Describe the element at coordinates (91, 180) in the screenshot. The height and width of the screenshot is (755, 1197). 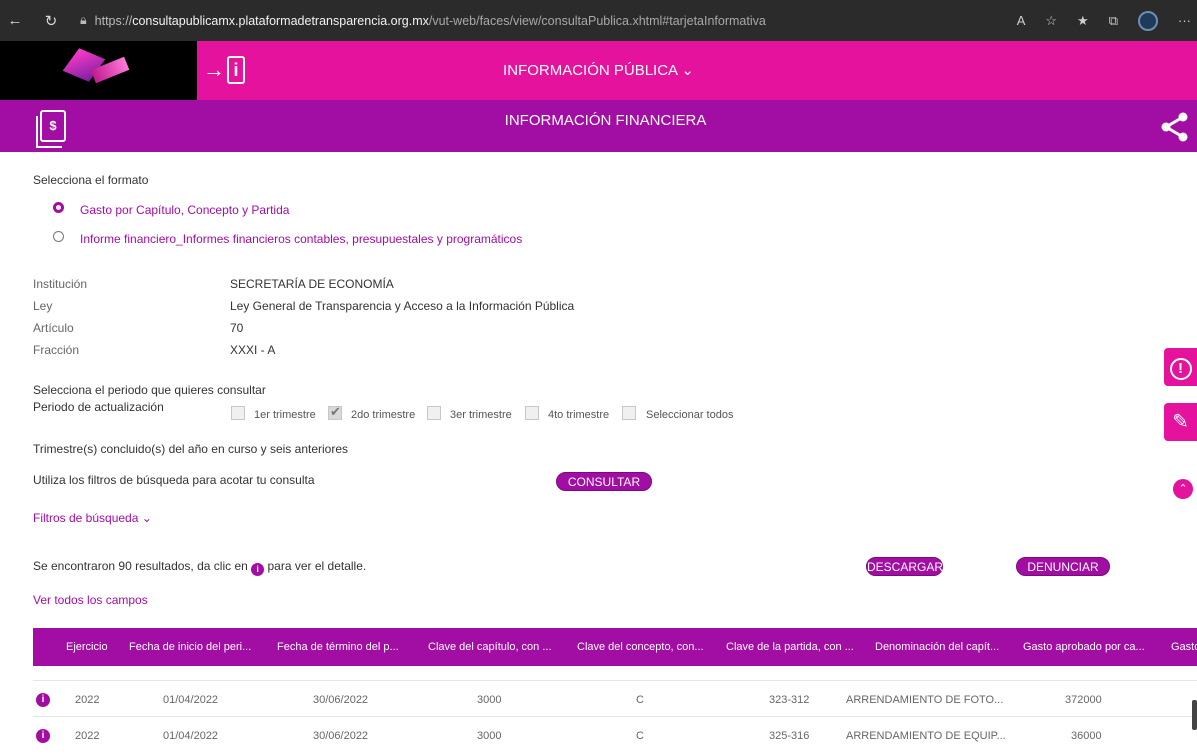
I see `formato-label: Selecciona el formato` at that location.